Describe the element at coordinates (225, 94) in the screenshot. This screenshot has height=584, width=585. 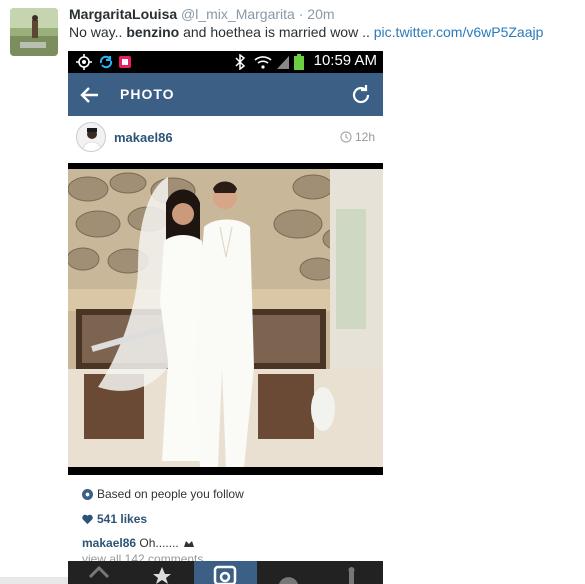
I see `instagram-app-bar: PHOTO` at that location.